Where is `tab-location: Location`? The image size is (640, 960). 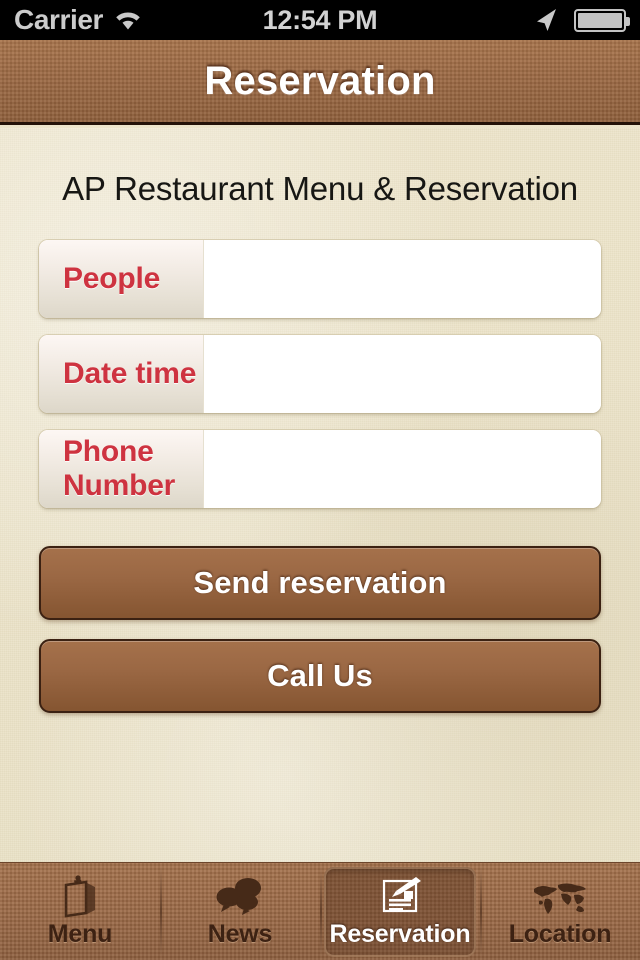 tab-location: Location is located at coordinates (560, 911).